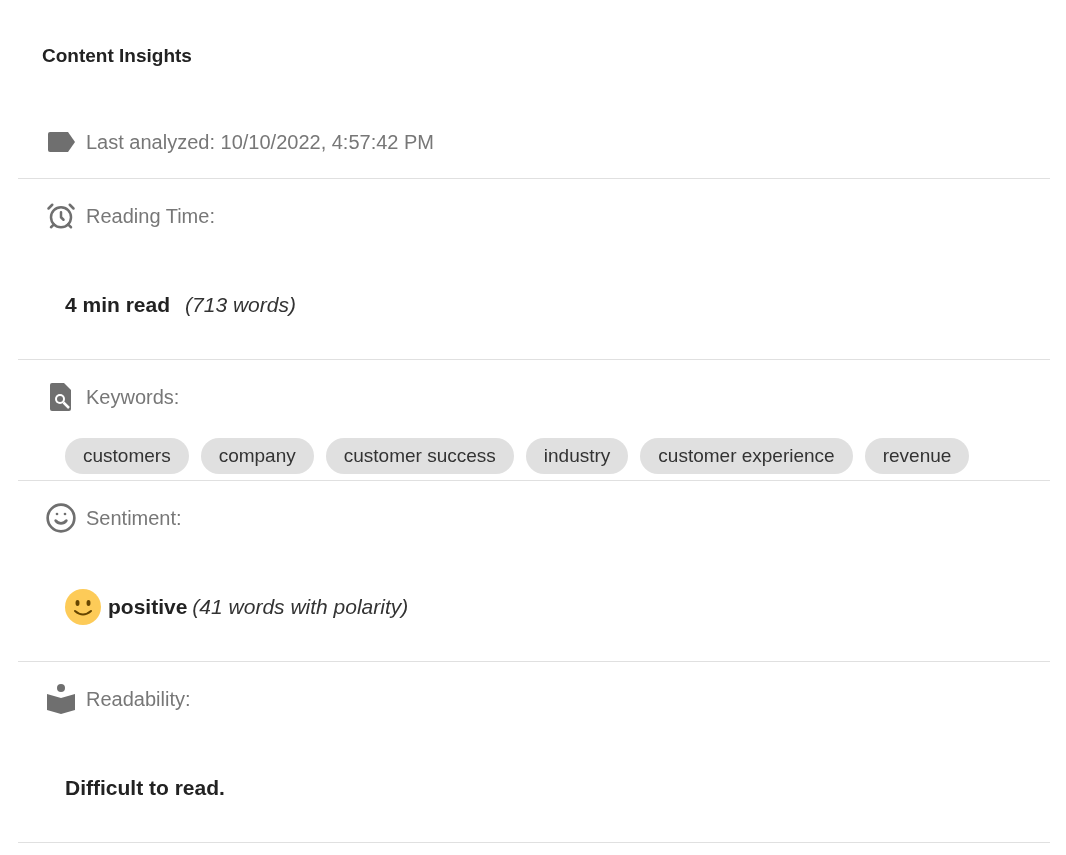 Image resolution: width=1066 pixels, height=855 pixels. What do you see at coordinates (127, 456) in the screenshot?
I see `keyword-chip: customers` at bounding box center [127, 456].